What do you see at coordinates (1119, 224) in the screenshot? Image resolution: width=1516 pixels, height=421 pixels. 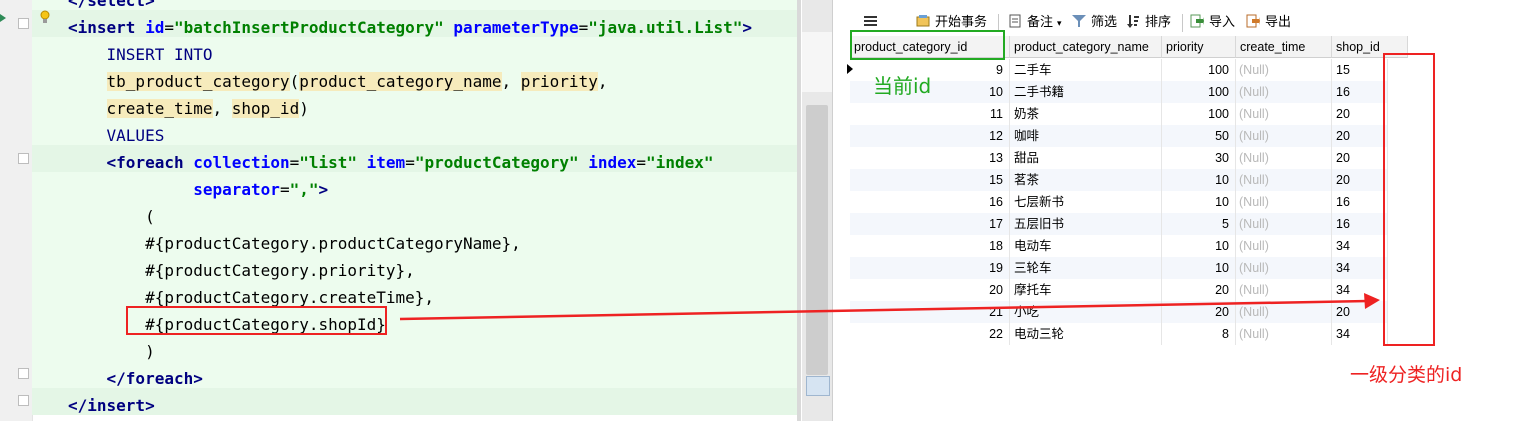 I see `table-row: 17 五层旧书 5 (Null) 16` at bounding box center [1119, 224].